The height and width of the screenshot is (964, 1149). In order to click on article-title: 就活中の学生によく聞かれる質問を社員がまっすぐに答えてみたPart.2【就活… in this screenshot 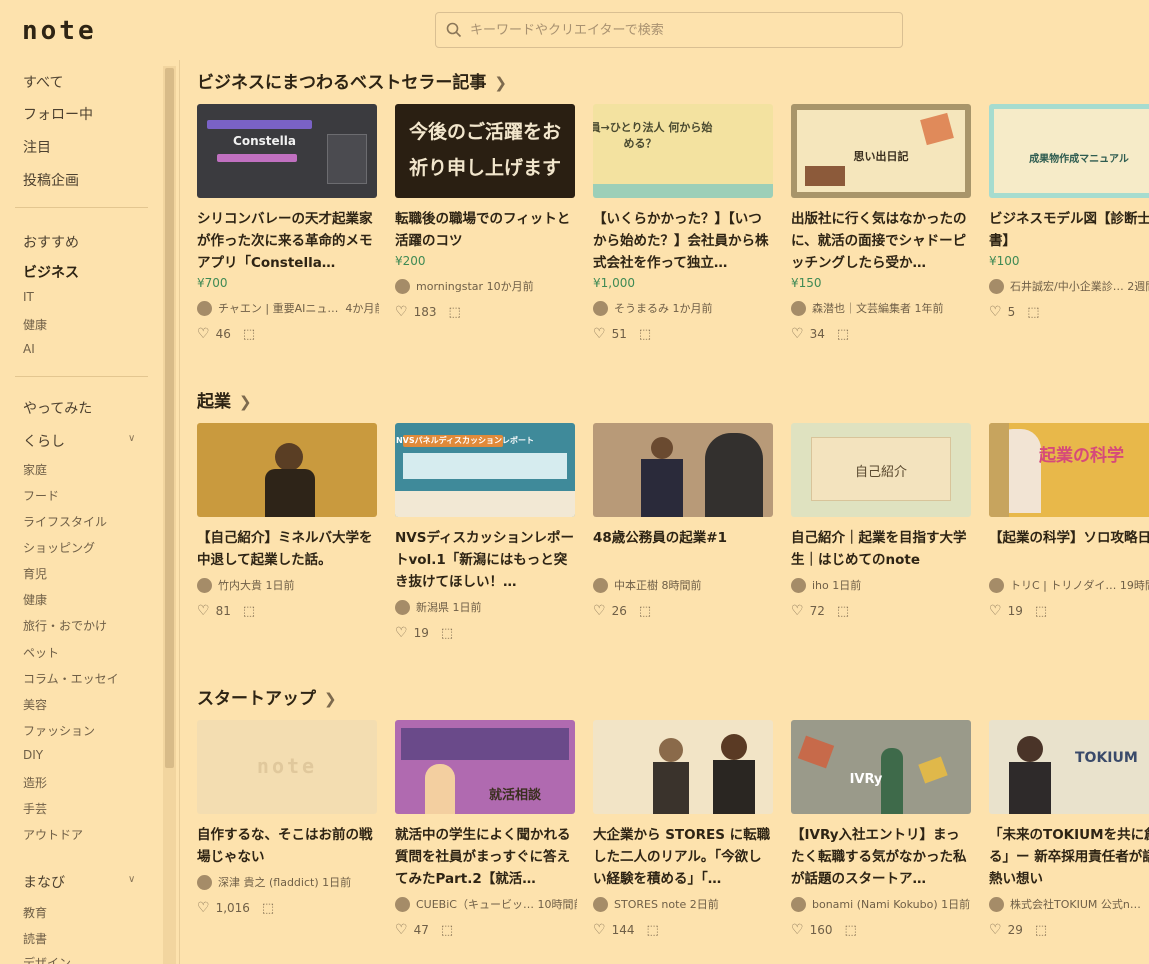, I will do `click(486, 857)`.